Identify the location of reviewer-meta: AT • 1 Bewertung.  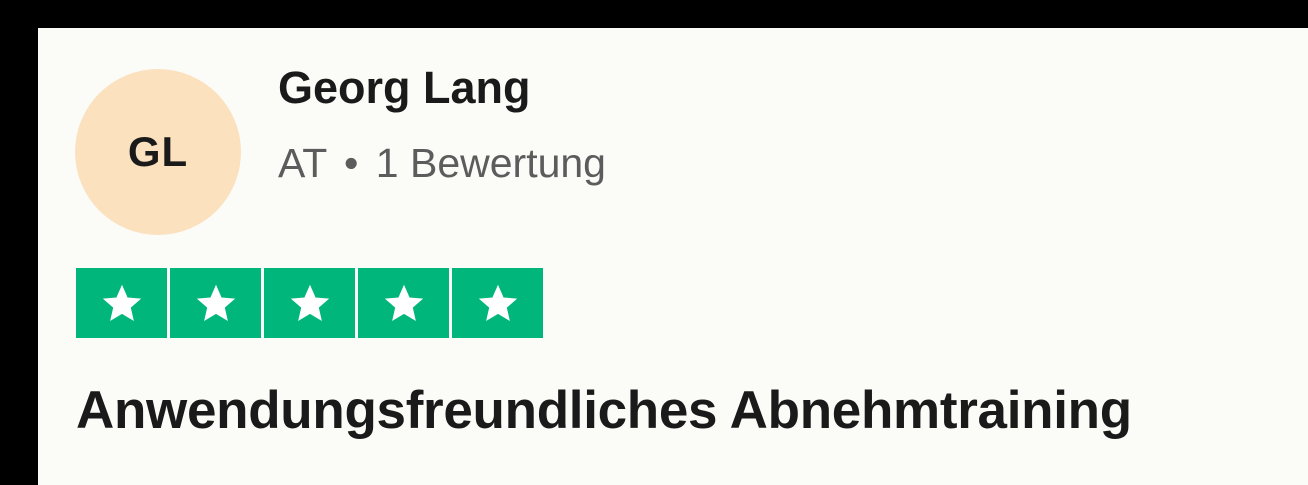
(442, 163).